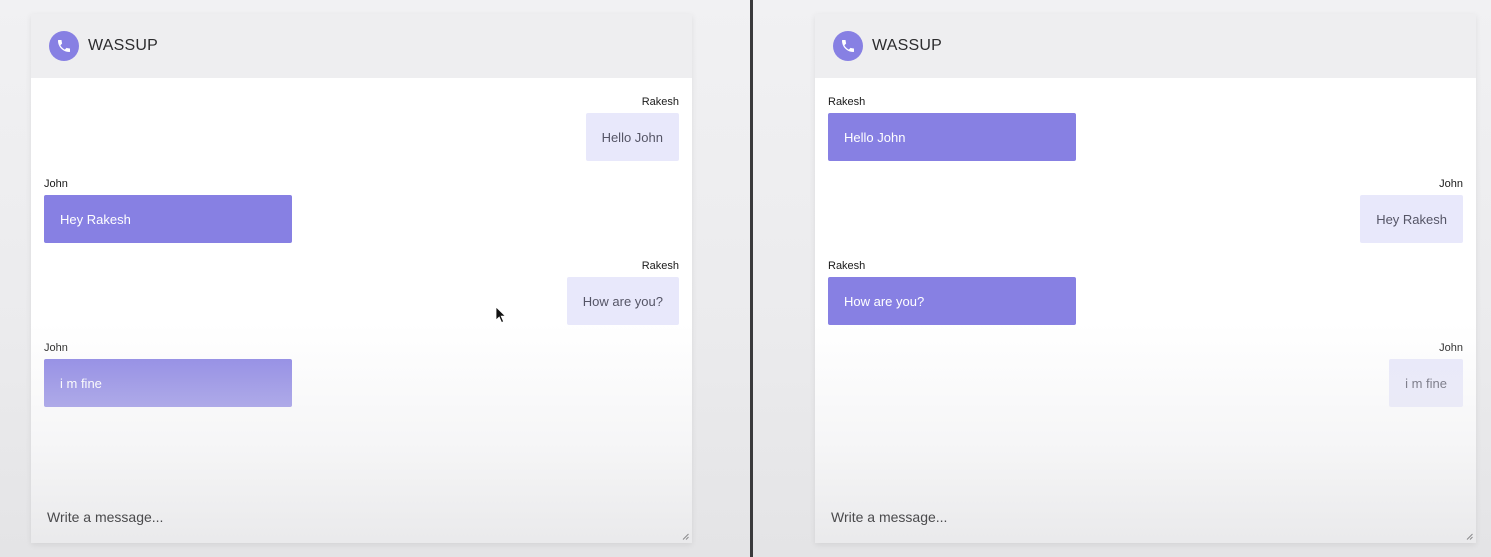 This screenshot has width=1491, height=557. What do you see at coordinates (751, 278) in the screenshot?
I see `split-divider` at bounding box center [751, 278].